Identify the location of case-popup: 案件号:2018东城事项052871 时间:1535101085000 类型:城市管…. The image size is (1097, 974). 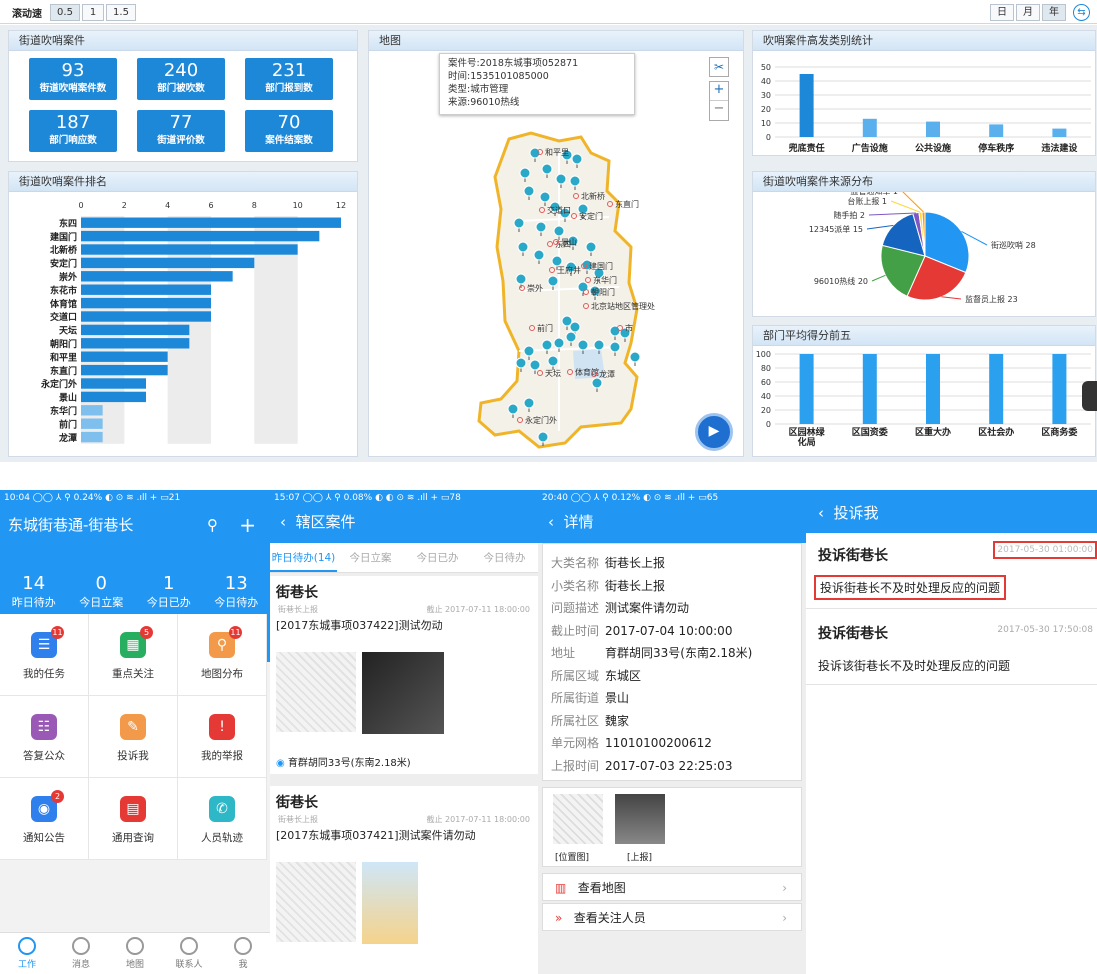
(537, 84).